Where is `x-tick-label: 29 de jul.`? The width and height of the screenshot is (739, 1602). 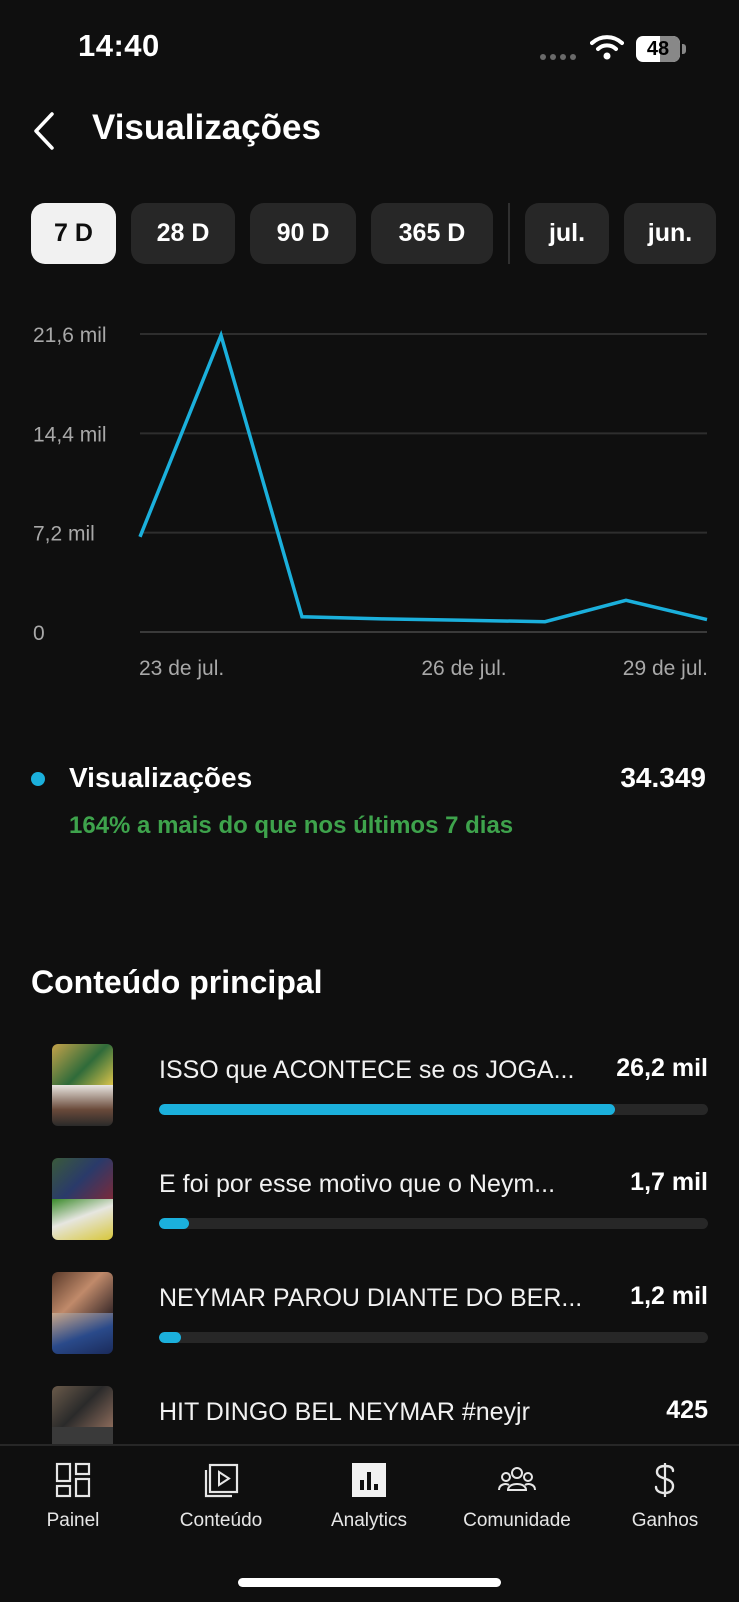
x-tick-label: 29 de jul. is located at coordinates (665, 668).